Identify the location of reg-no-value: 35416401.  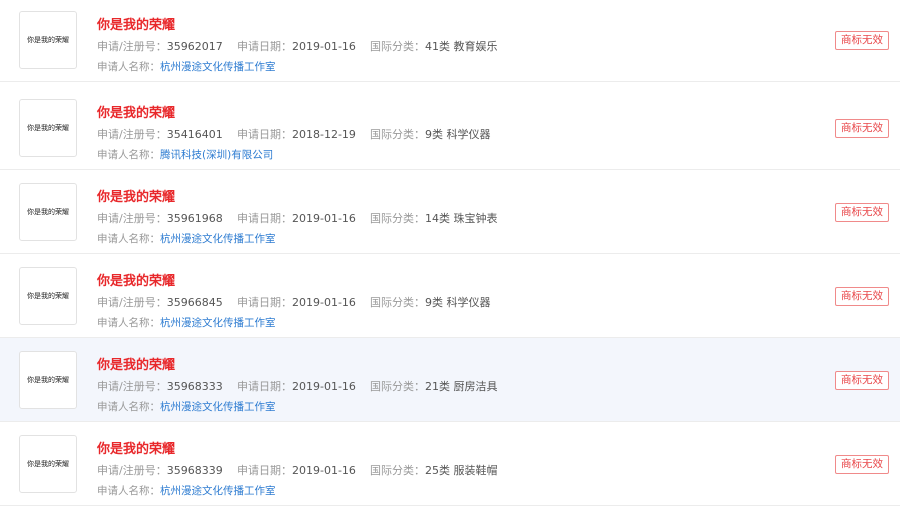
(194, 134).